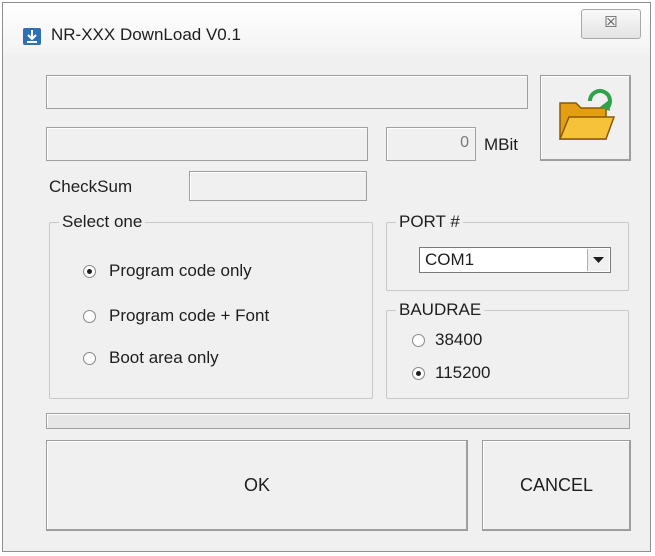 This screenshot has width=655, height=556. I want to click on file-info-field, so click(207, 144).